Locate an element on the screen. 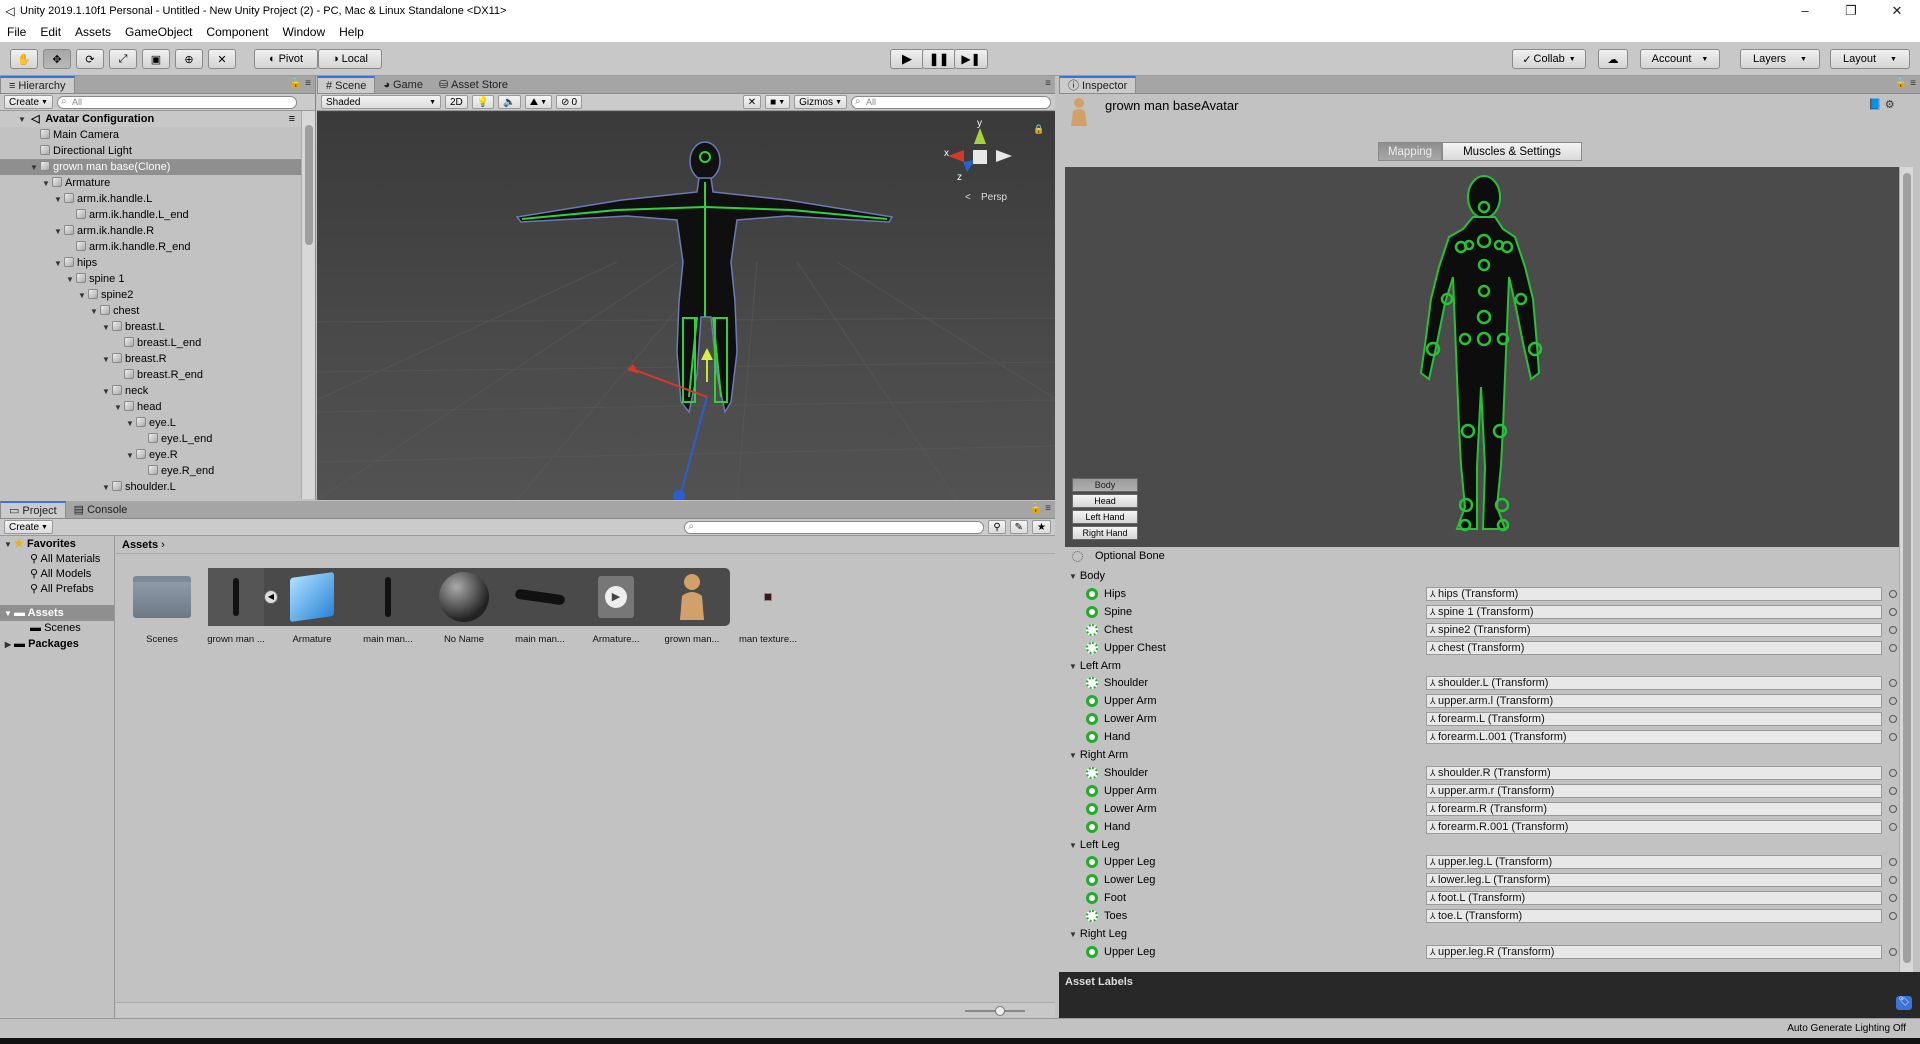  bone-transform-field: ⅄ hips (Transform) is located at coordinates (1654, 593).